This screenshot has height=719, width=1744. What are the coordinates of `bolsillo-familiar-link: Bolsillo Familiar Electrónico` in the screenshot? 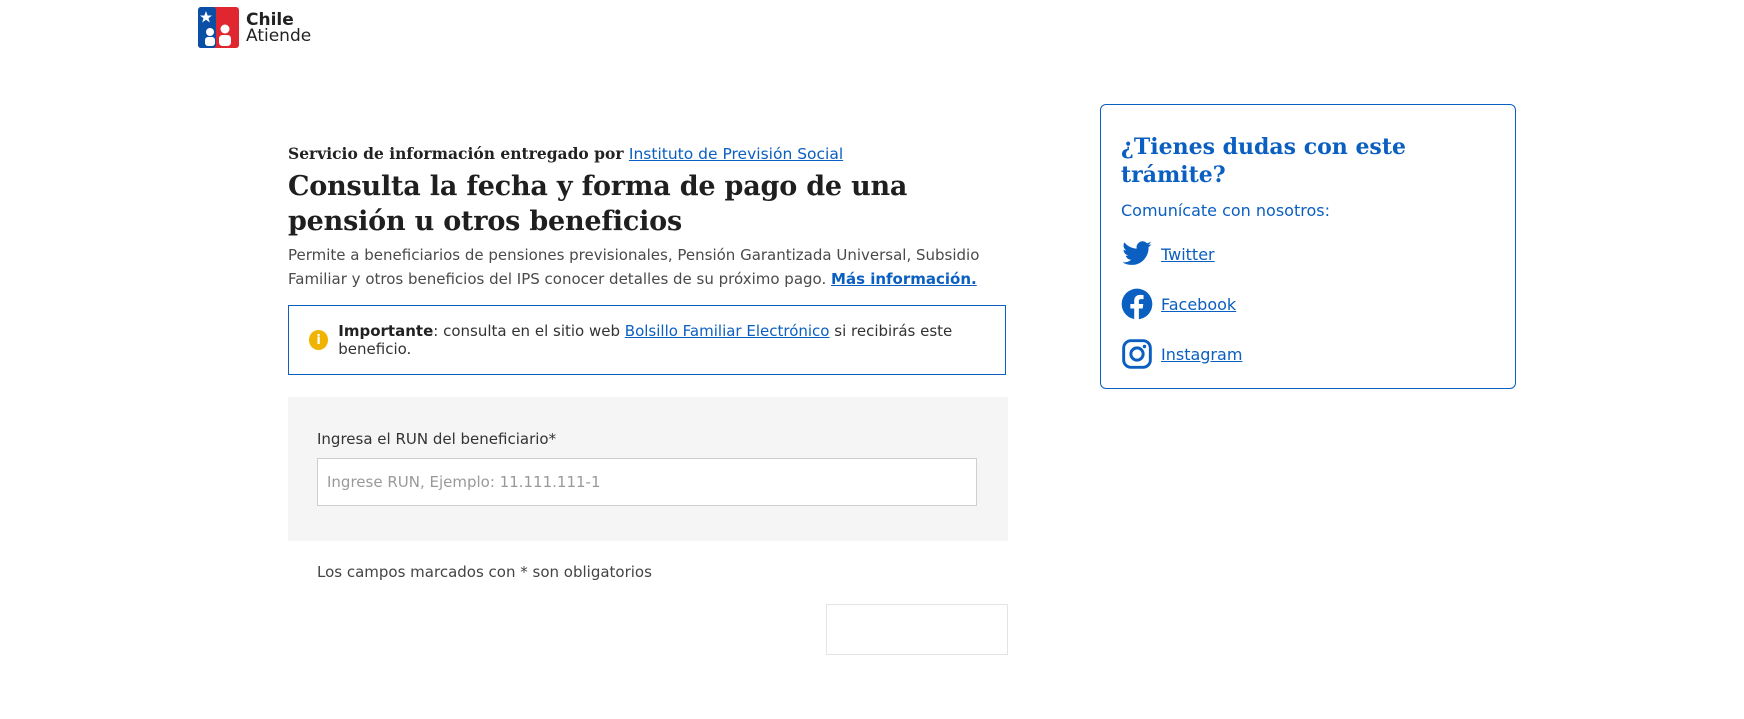 It's located at (727, 331).